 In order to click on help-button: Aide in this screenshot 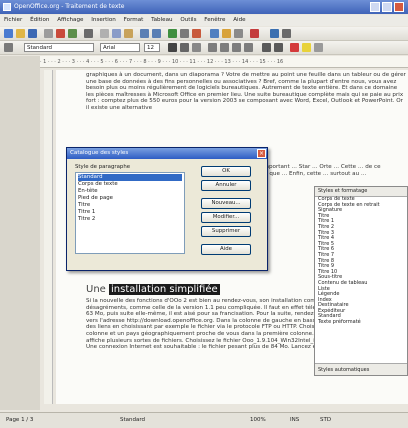, I will do `click(226, 249)`.